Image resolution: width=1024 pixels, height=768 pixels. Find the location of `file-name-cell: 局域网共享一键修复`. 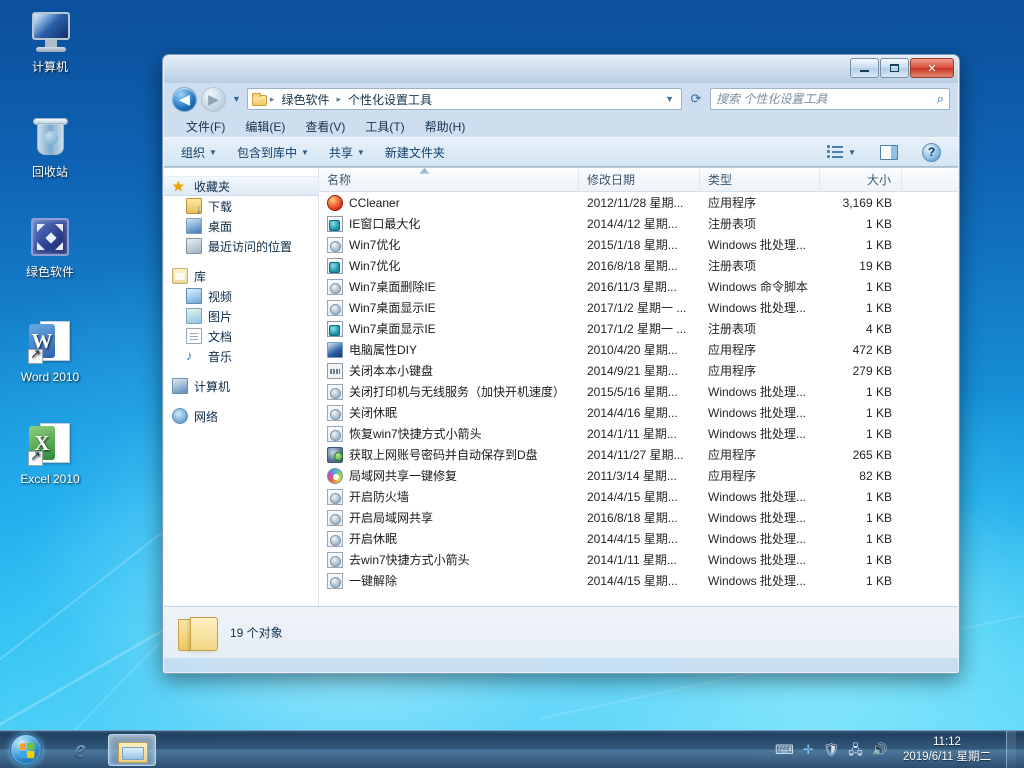

file-name-cell: 局域网共享一键修复 is located at coordinates (449, 475).